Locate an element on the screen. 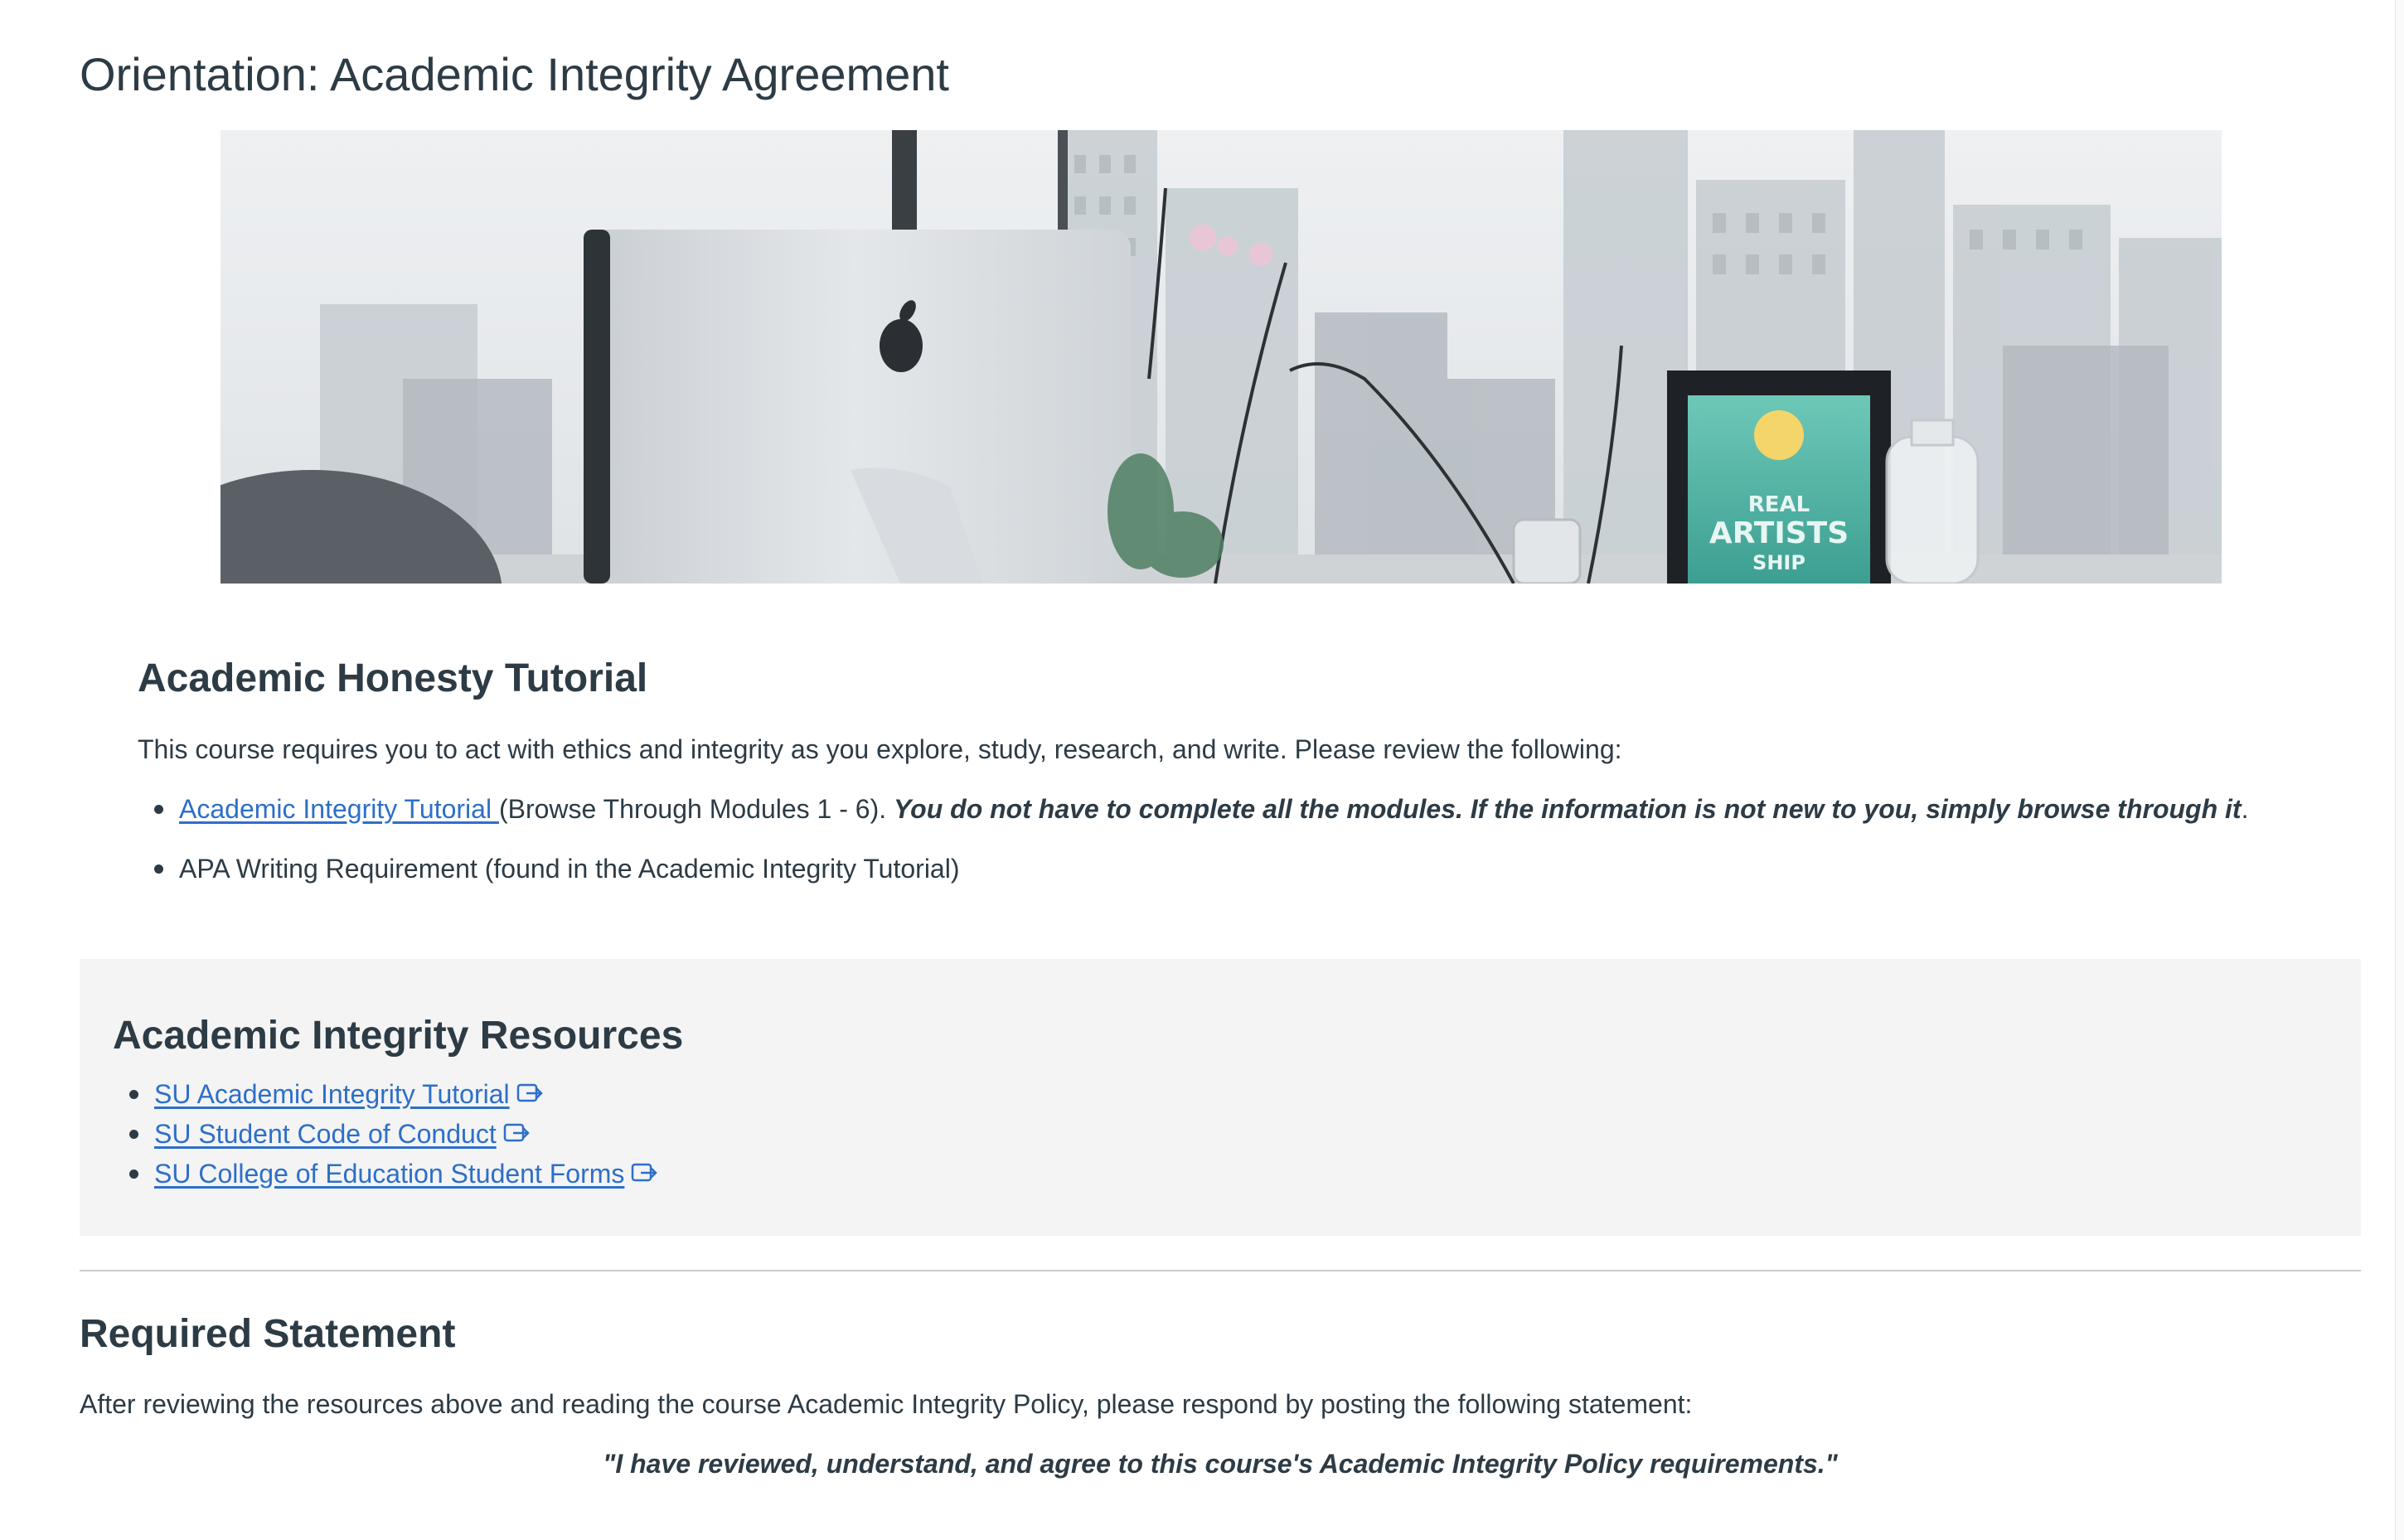  tutorial-heading: Academic Honesty Tutorial is located at coordinates (393, 678).